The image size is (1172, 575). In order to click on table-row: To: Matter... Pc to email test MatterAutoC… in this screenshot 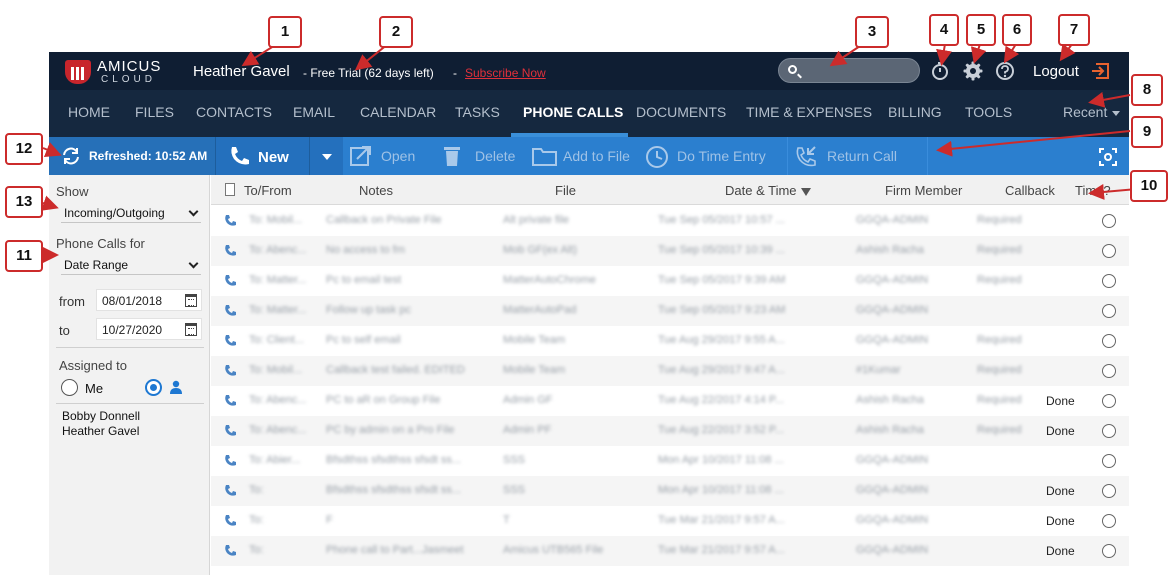, I will do `click(670, 281)`.